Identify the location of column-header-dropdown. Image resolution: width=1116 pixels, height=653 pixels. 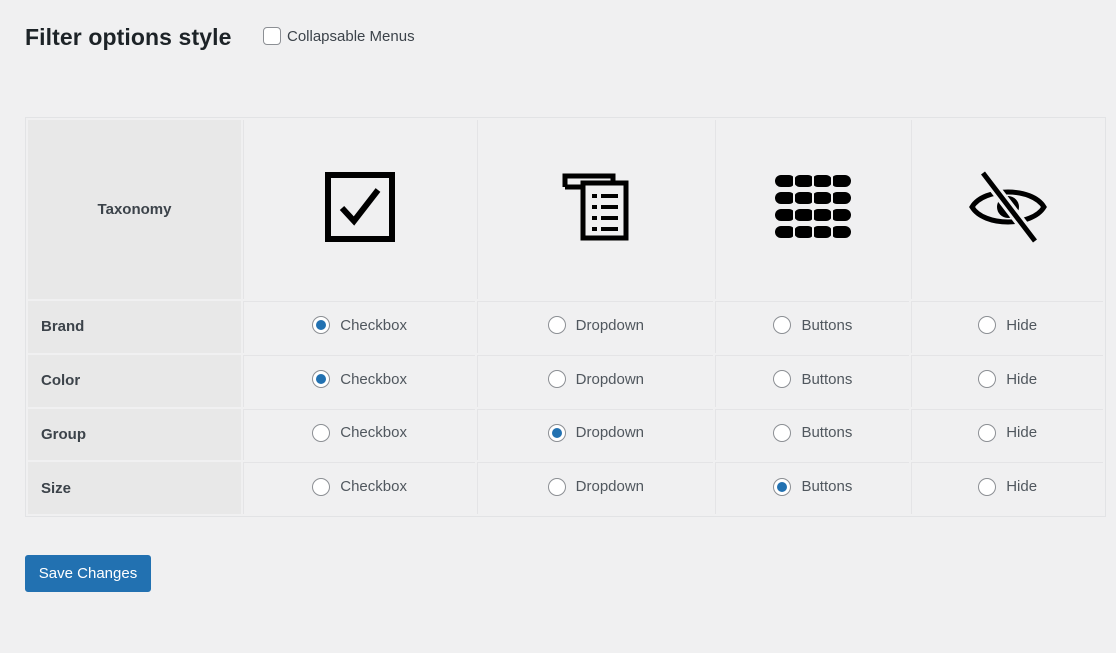
(595, 209).